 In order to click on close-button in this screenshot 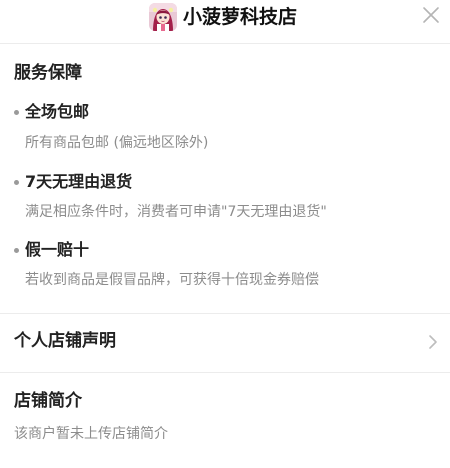, I will do `click(431, 15)`.